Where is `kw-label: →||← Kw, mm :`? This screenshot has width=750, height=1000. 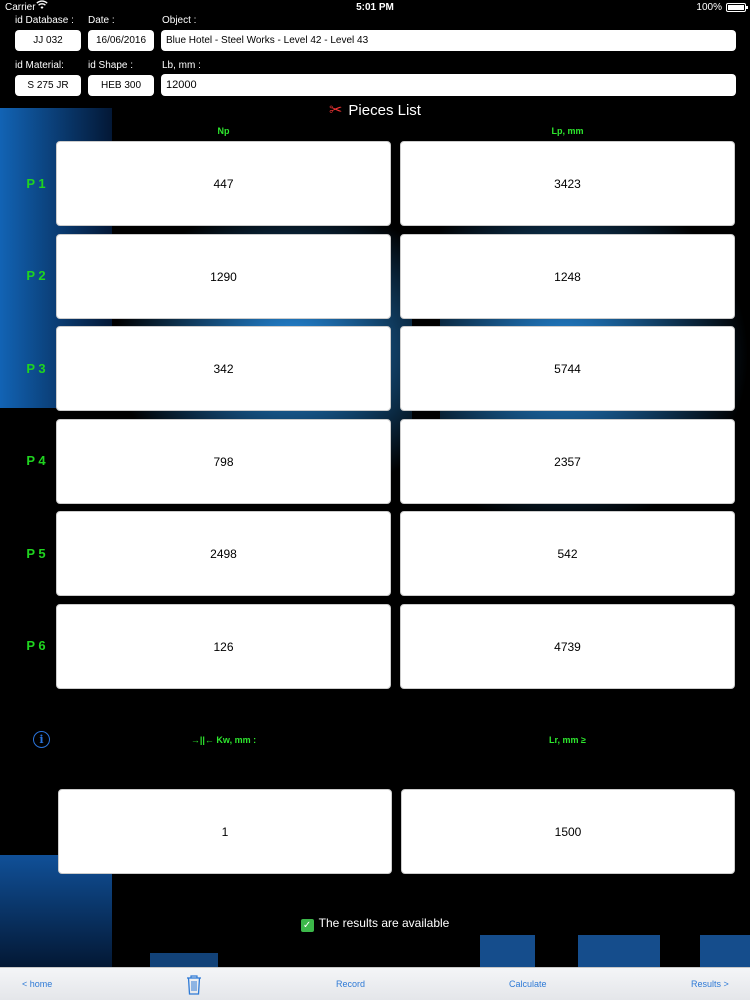 kw-label: →||← Kw, mm : is located at coordinates (223, 740).